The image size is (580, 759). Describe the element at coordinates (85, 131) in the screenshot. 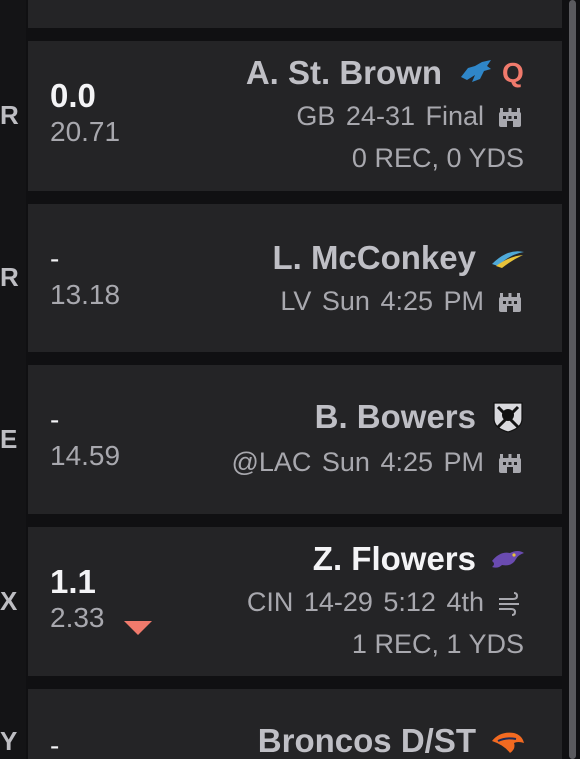

I see `projected-score: 20.71` at that location.